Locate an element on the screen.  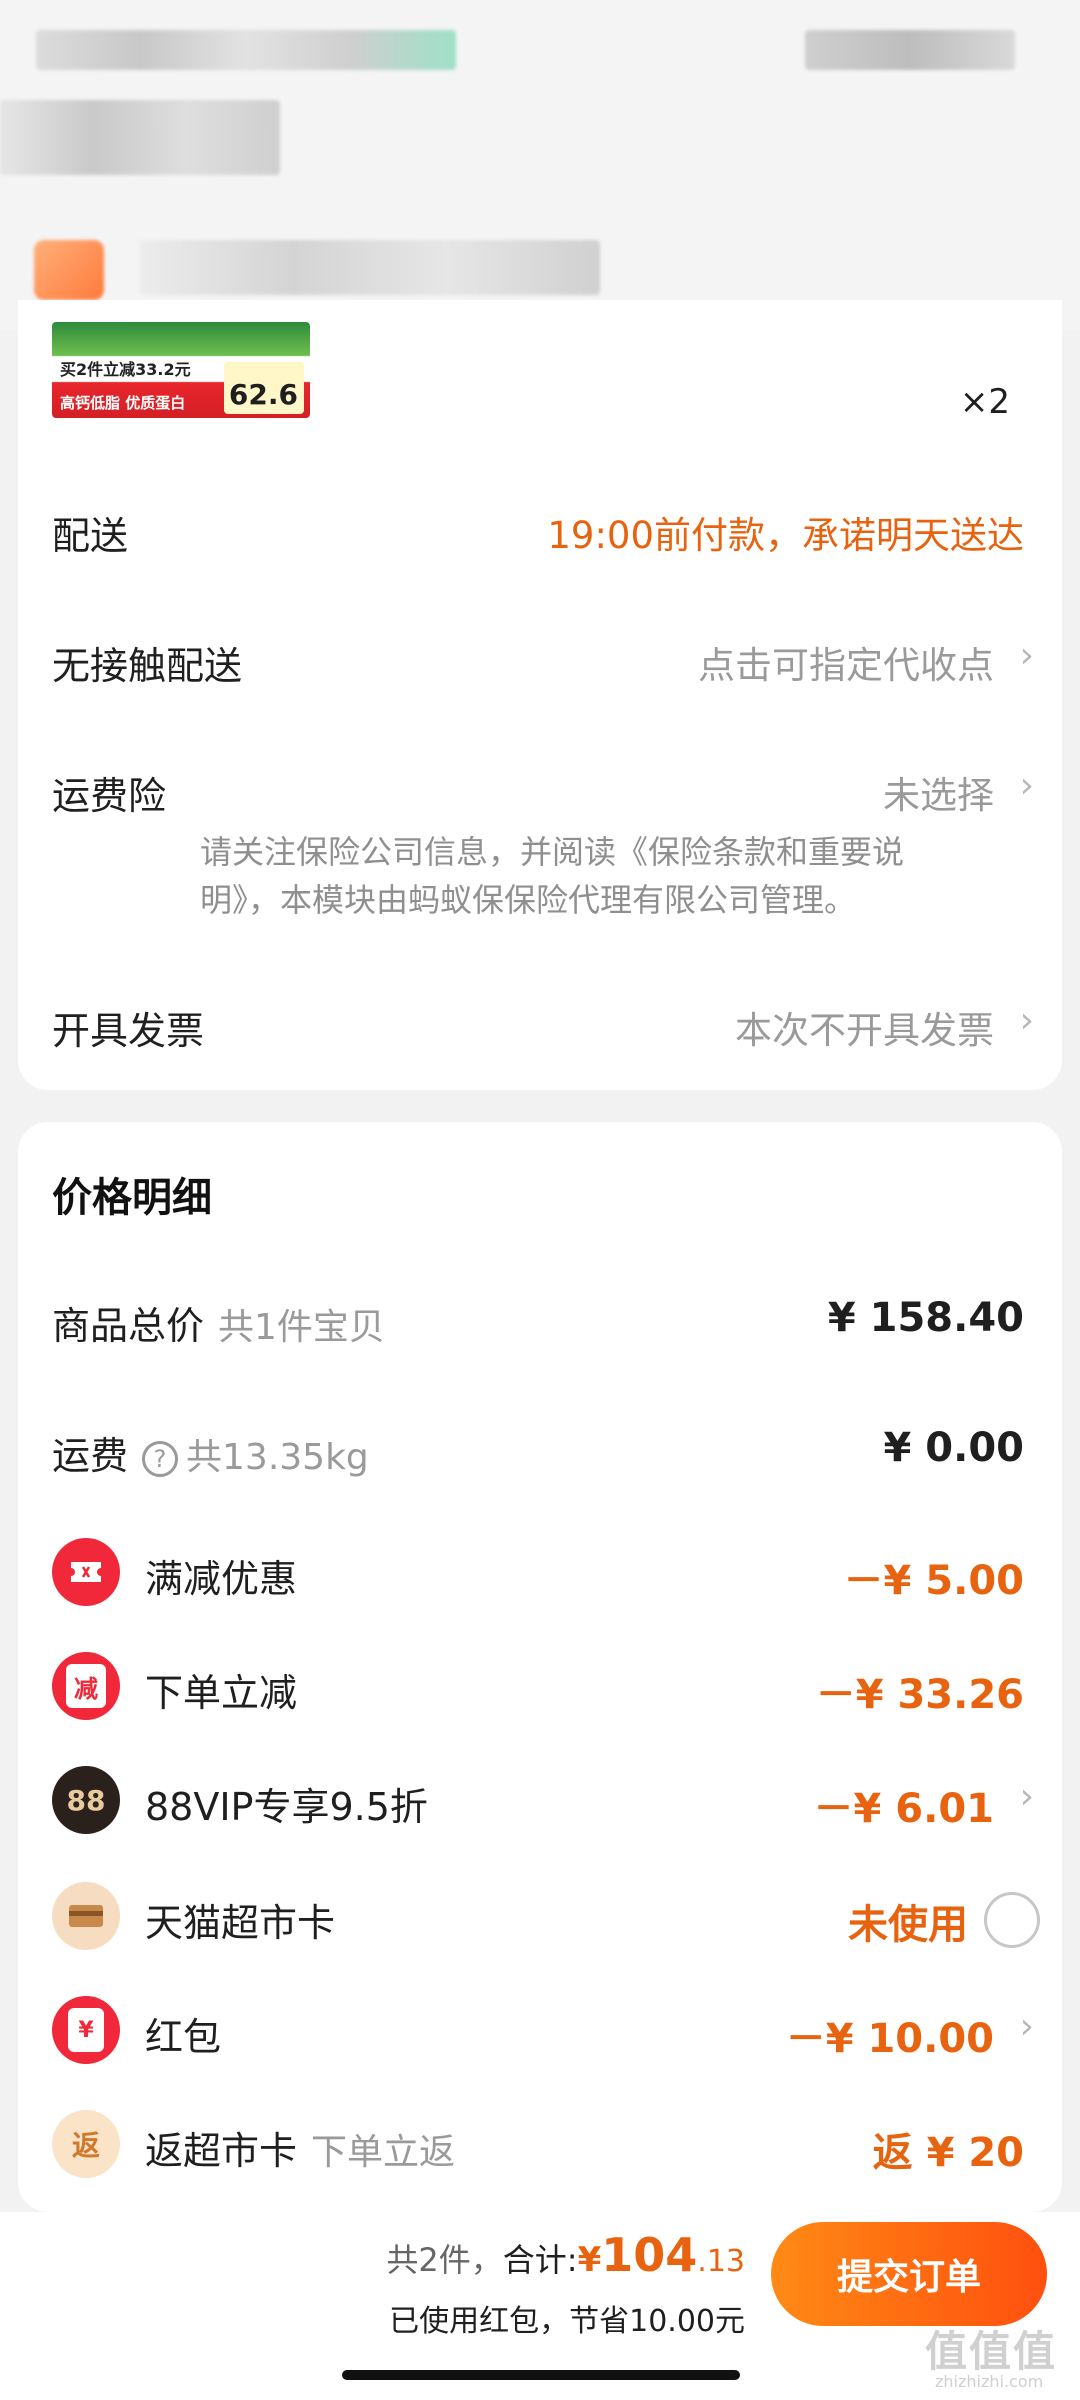
card-icon is located at coordinates (86, 1916).